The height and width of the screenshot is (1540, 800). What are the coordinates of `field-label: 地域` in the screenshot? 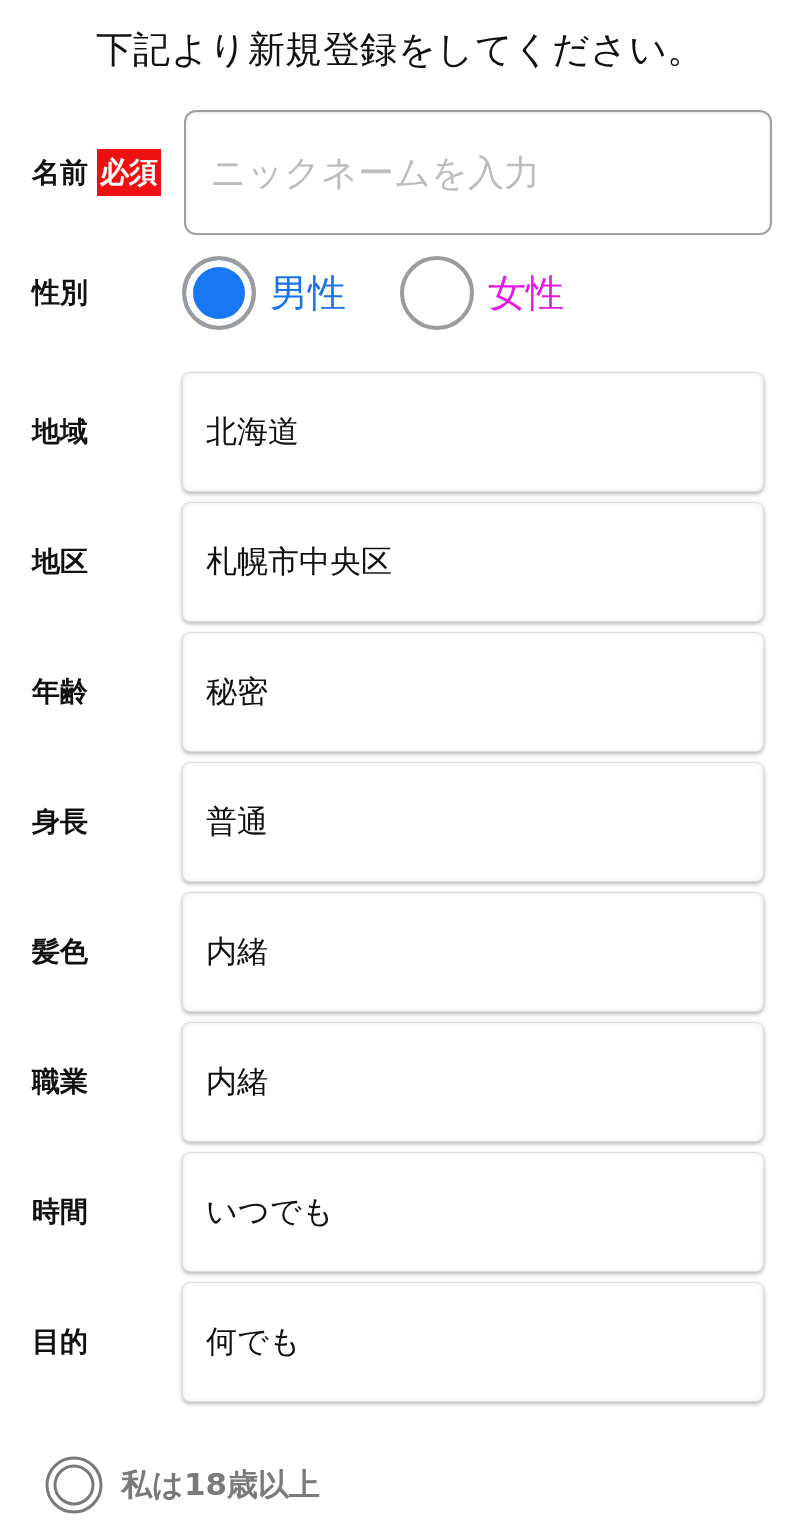 It's located at (60, 432).